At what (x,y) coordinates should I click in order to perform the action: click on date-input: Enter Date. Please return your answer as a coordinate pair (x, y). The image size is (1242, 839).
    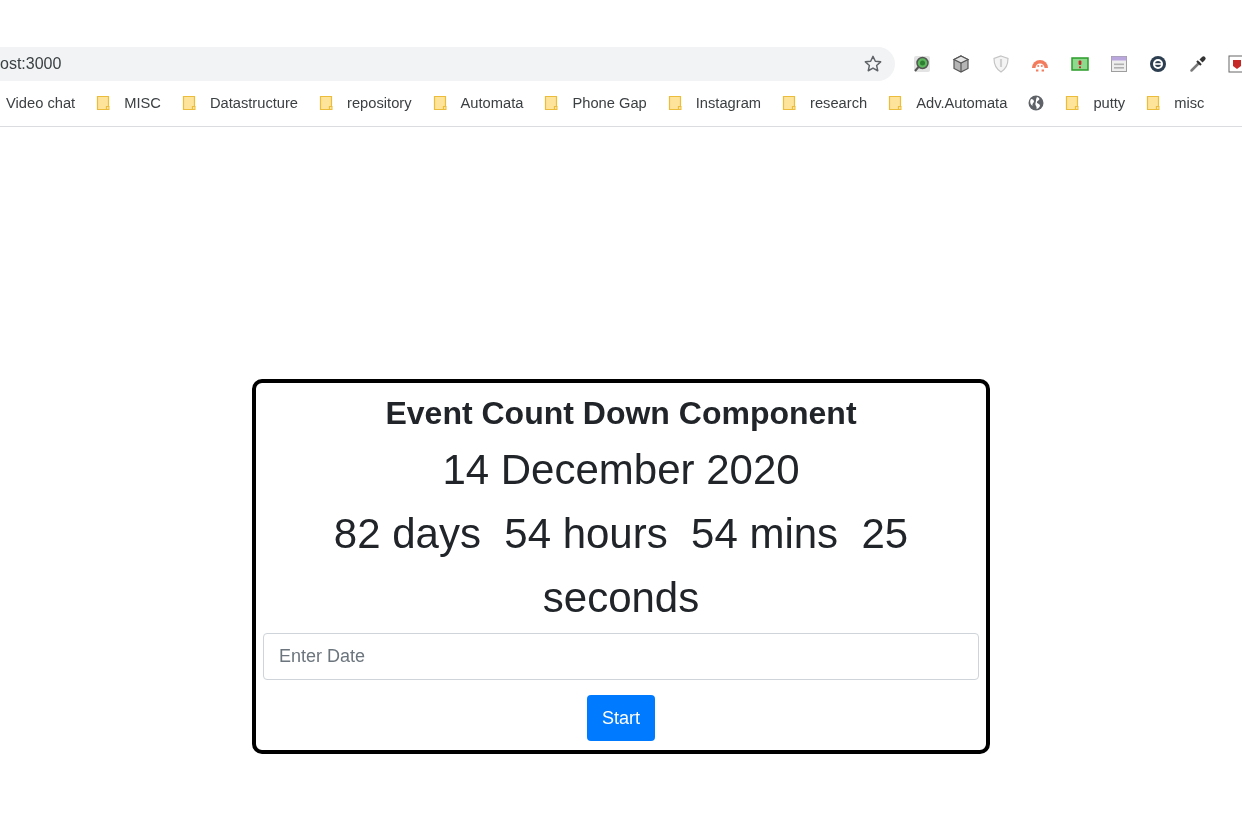
    Looking at the image, I should click on (621, 656).